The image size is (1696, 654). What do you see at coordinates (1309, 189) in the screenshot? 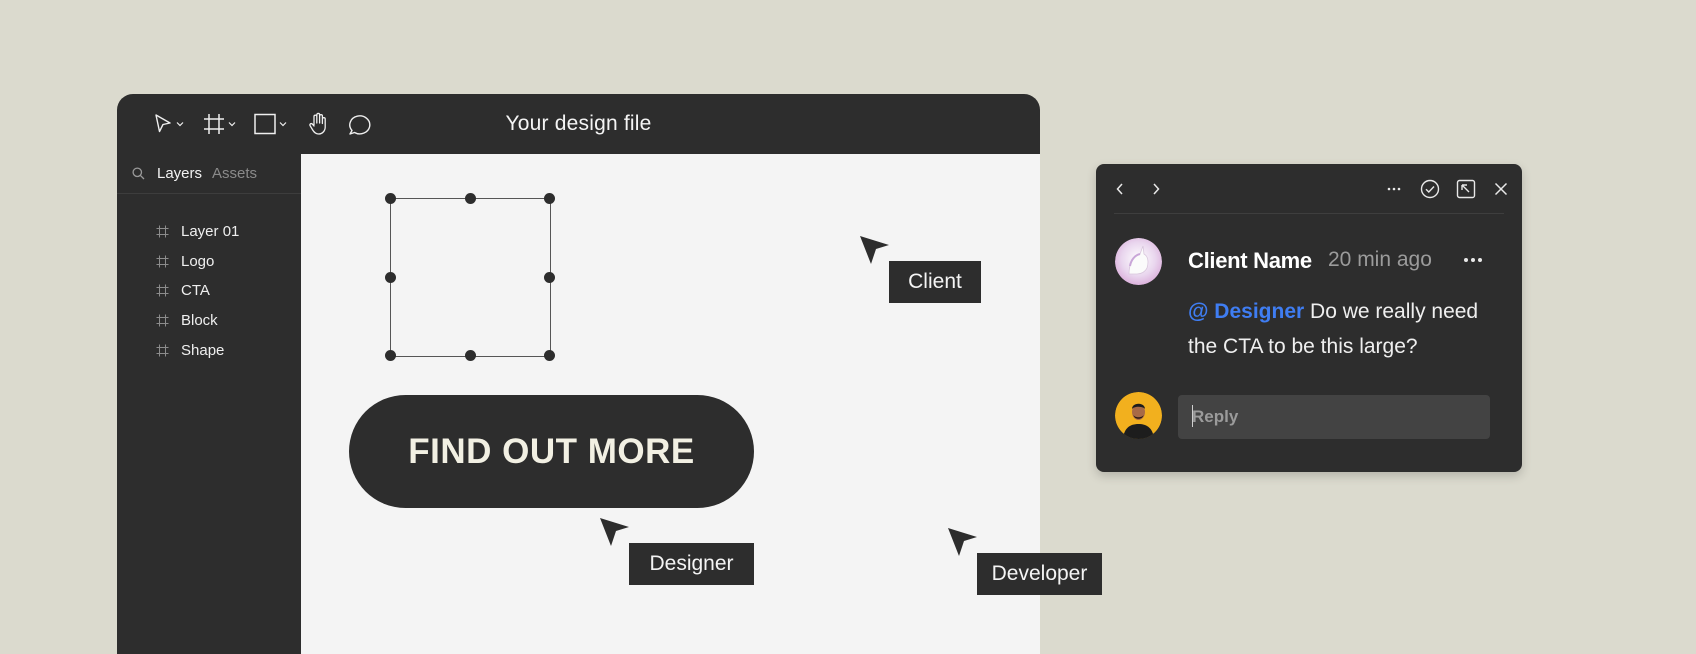
I see `comment-panel-header` at bounding box center [1309, 189].